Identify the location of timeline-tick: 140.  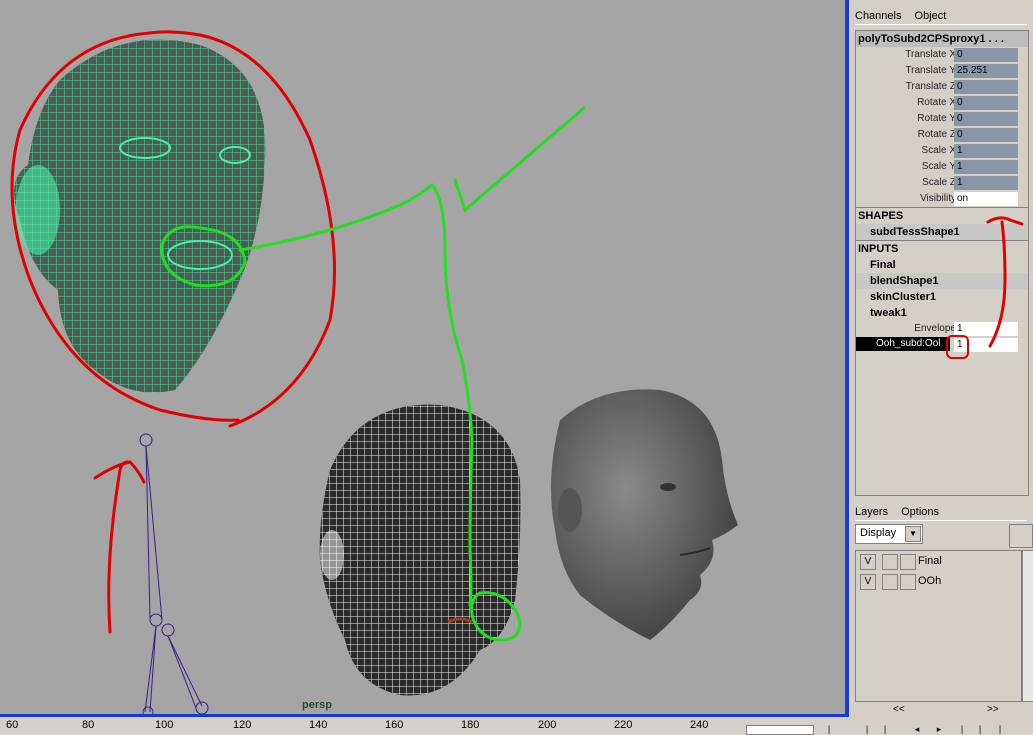
(318, 725).